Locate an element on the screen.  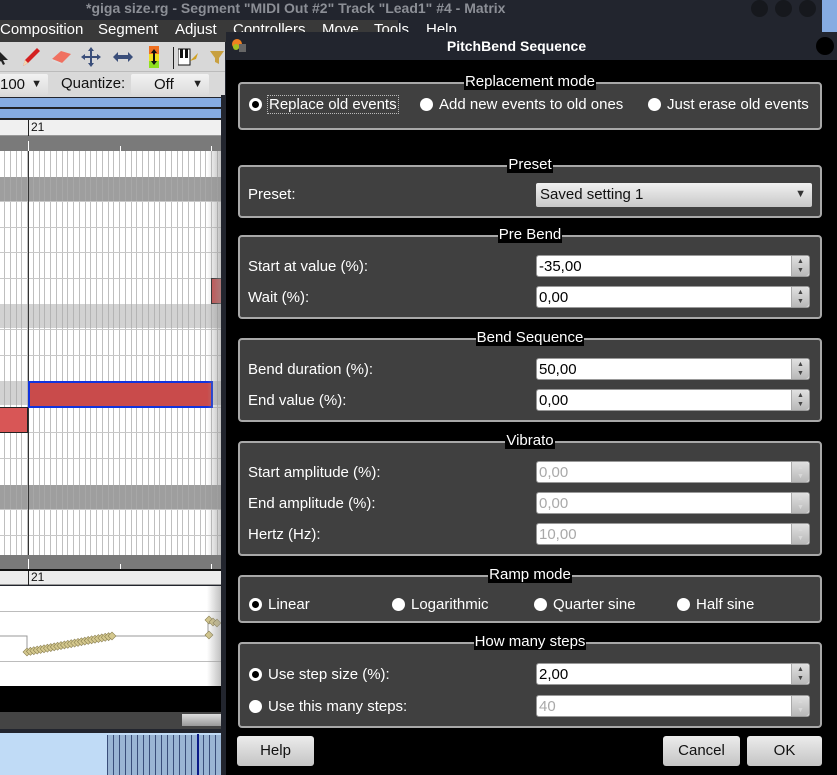
ok-button: OK is located at coordinates (784, 751).